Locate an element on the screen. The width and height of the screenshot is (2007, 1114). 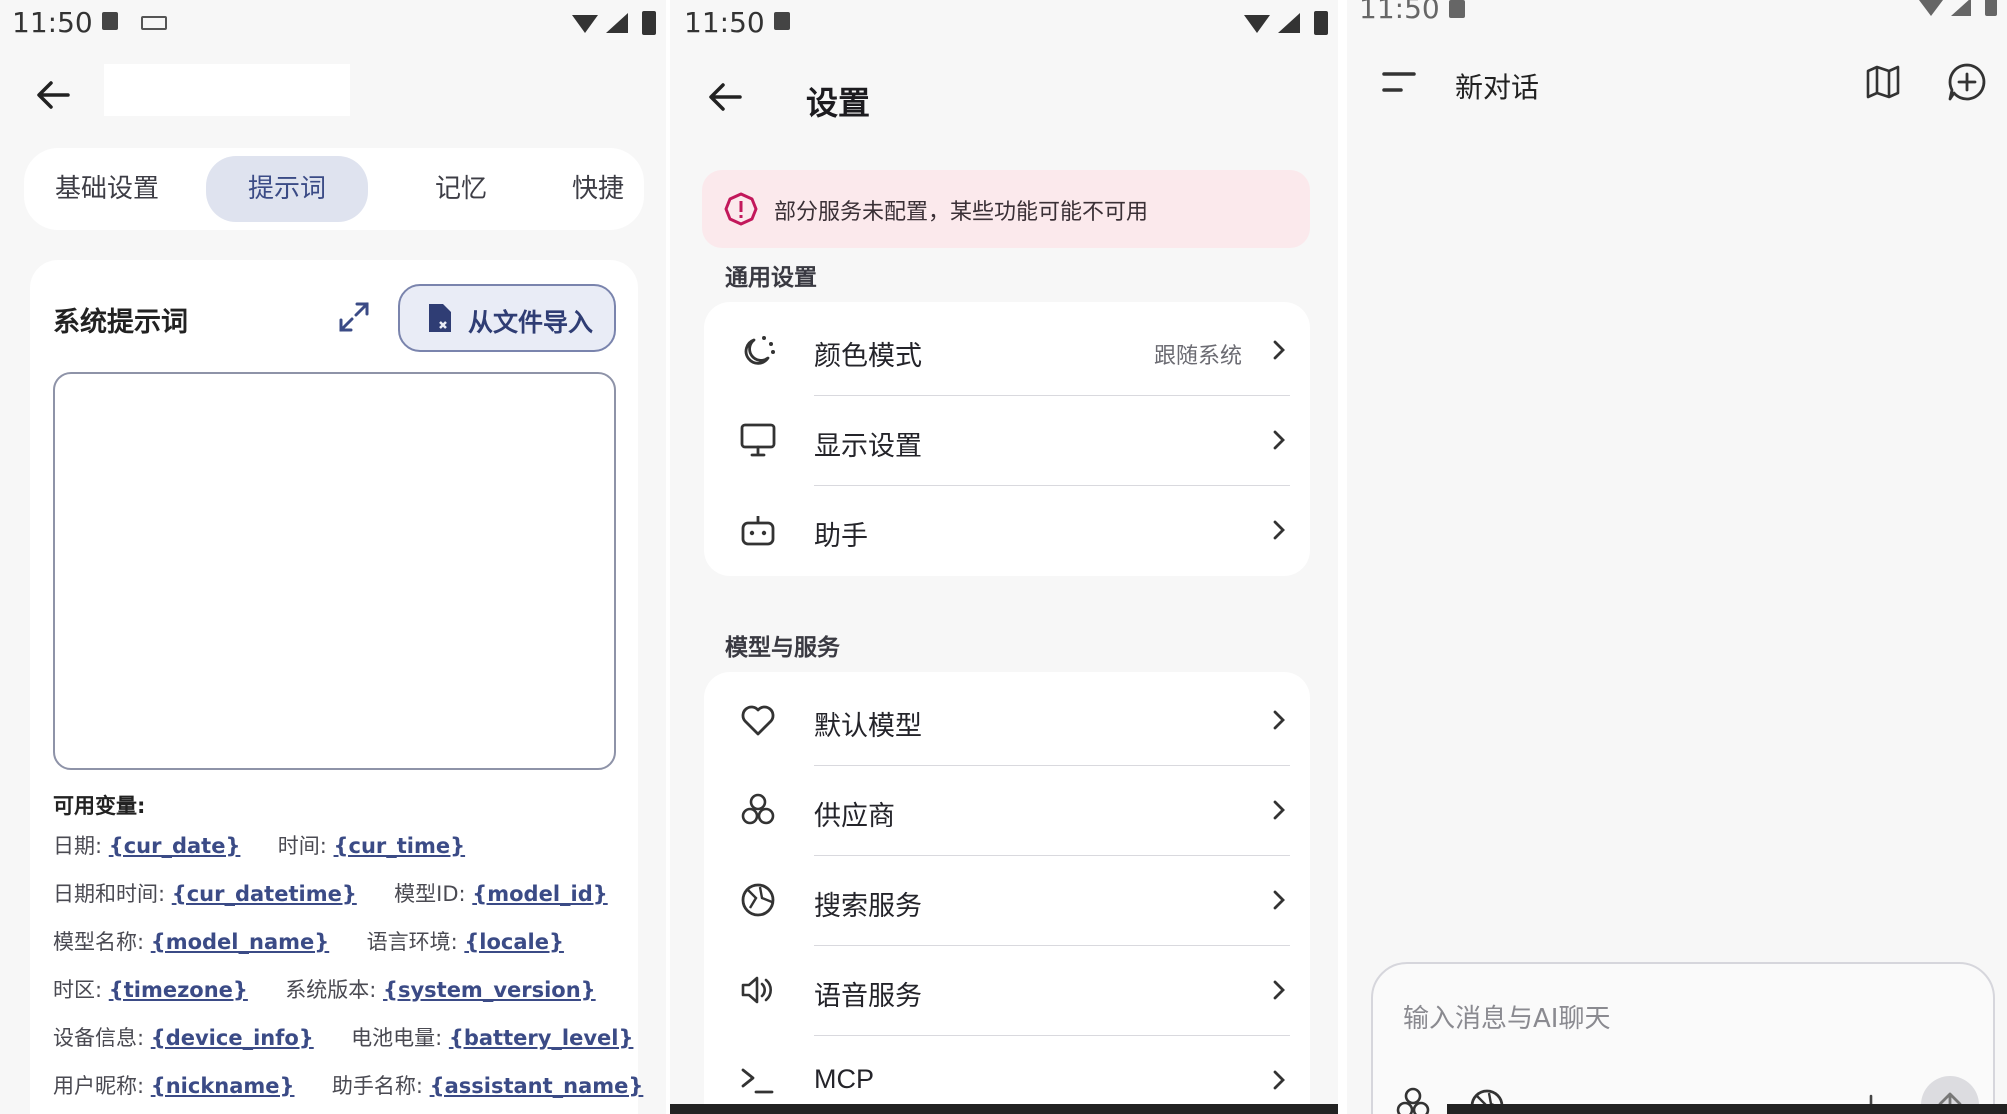
variable-token: {nickname} is located at coordinates (223, 1086).